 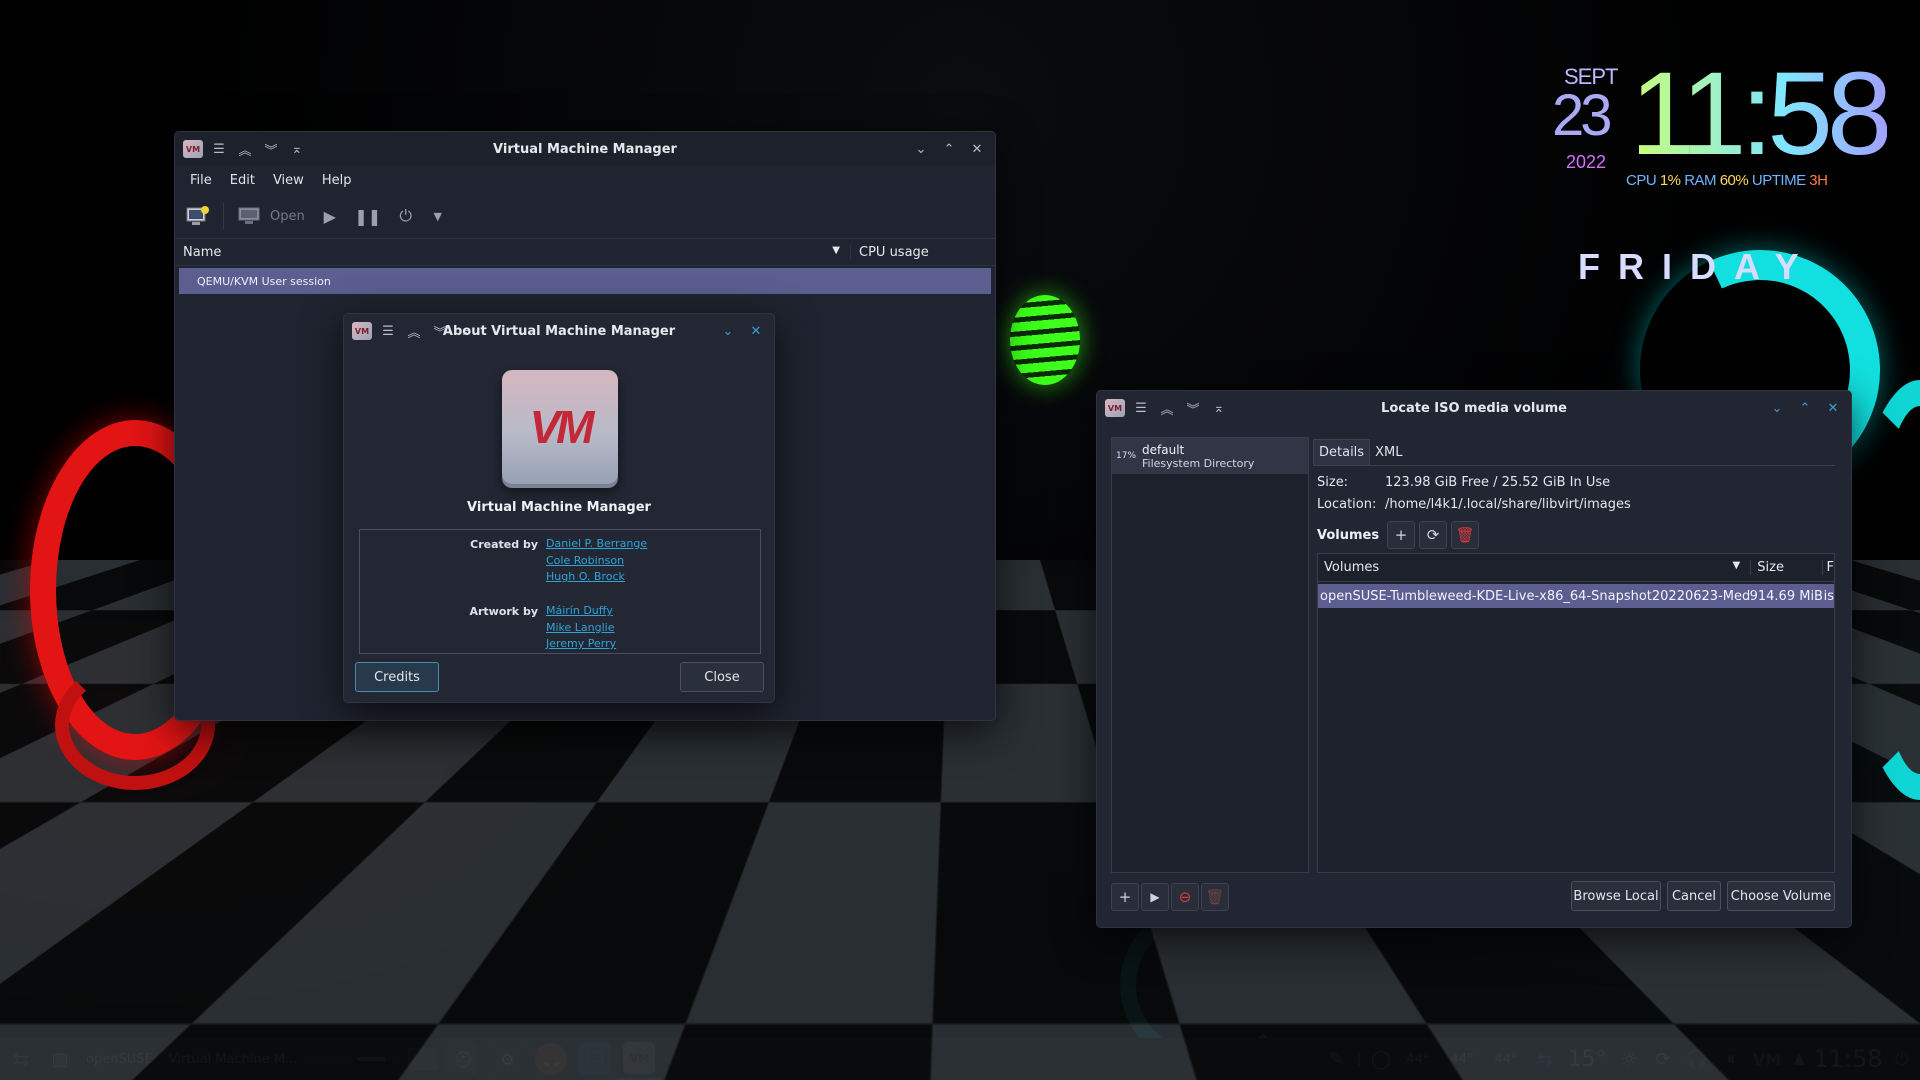 I want to click on refresh-icon: ⟳, so click(x=1433, y=535).